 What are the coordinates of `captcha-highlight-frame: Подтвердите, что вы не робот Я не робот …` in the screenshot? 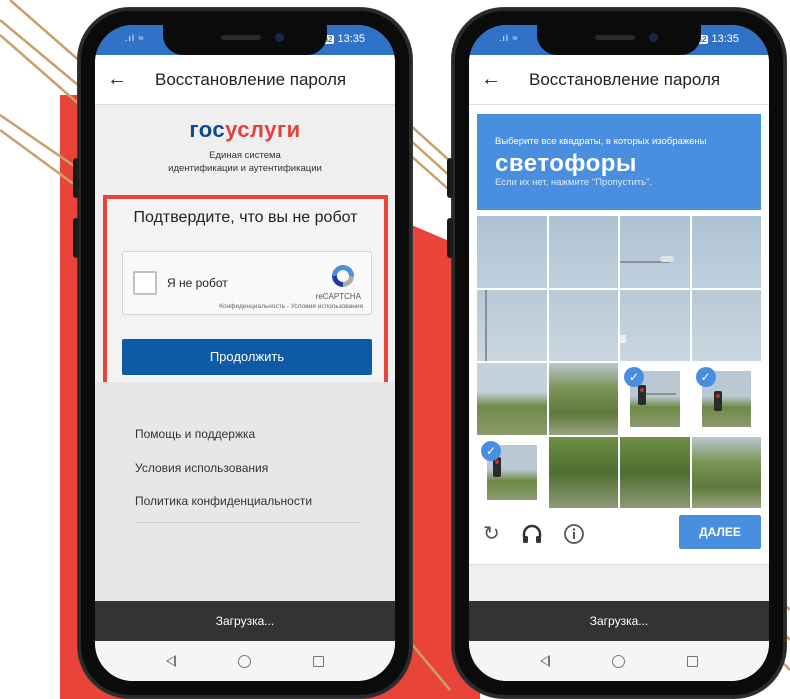 It's located at (245, 301).